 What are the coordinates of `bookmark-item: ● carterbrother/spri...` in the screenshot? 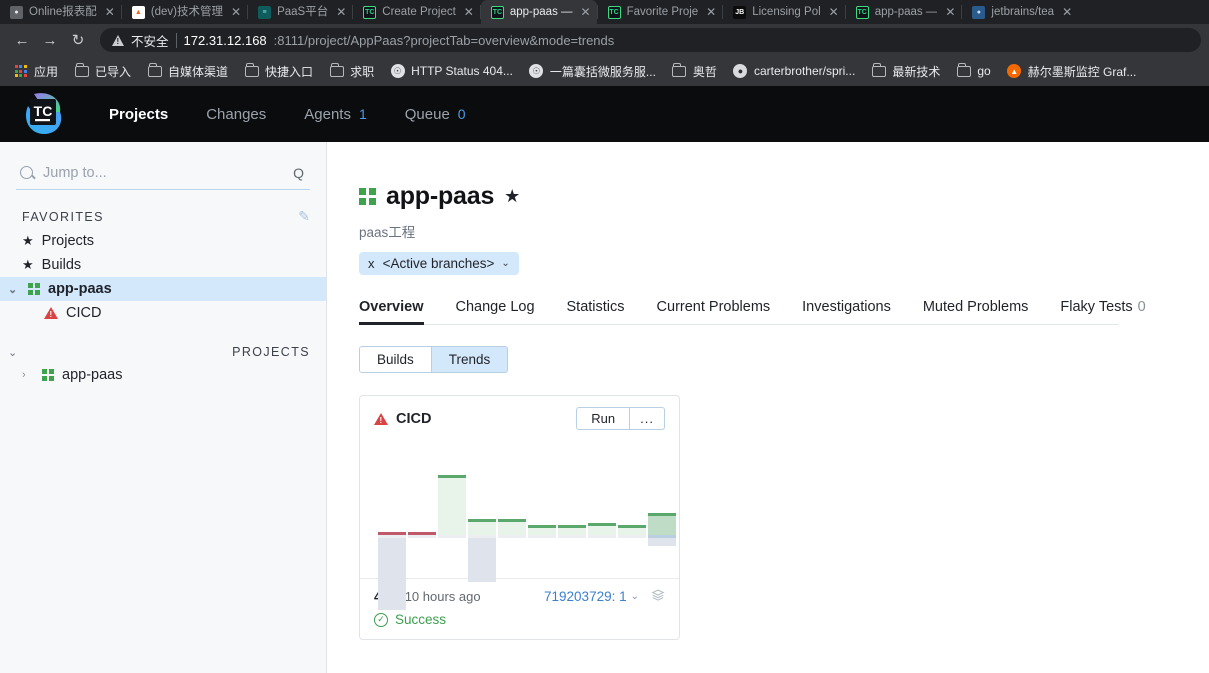 It's located at (794, 71).